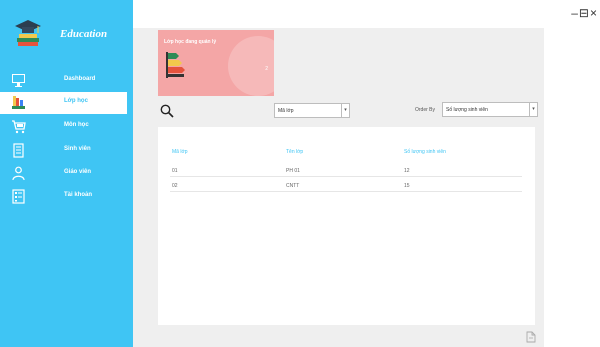  What do you see at coordinates (346, 171) in the screenshot?
I see `table-row: 01 PH 01 12` at bounding box center [346, 171].